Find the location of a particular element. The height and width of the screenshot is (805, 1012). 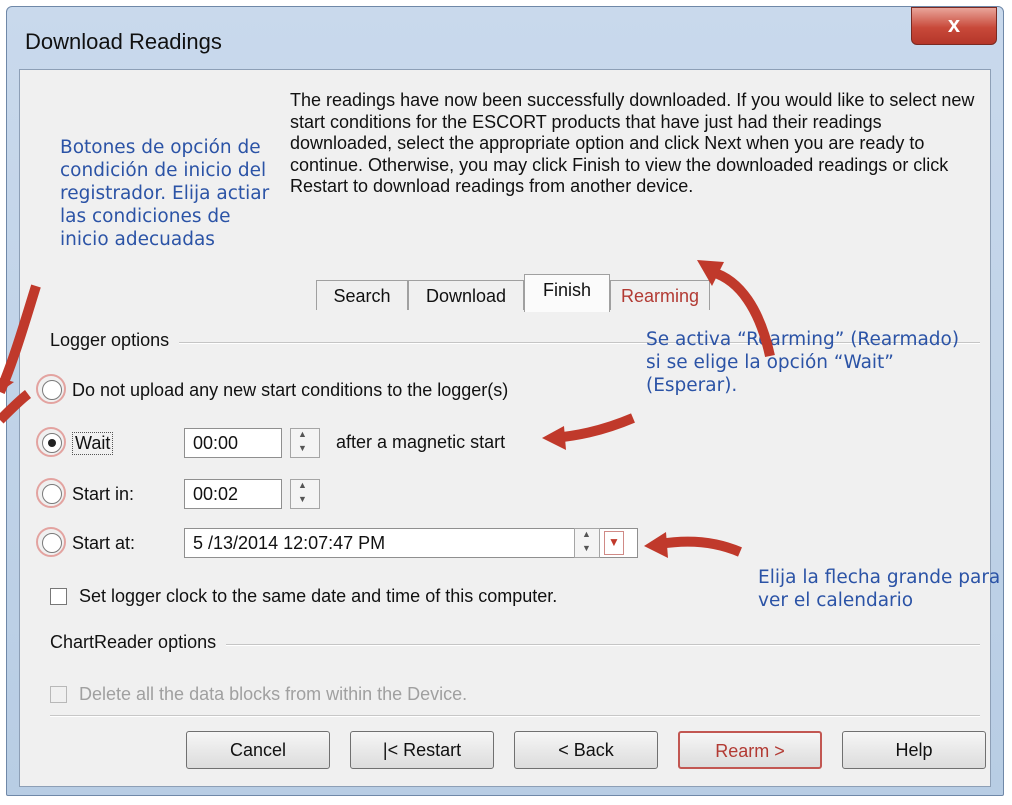

arrow-rearming-icon is located at coordinates (742, 312).